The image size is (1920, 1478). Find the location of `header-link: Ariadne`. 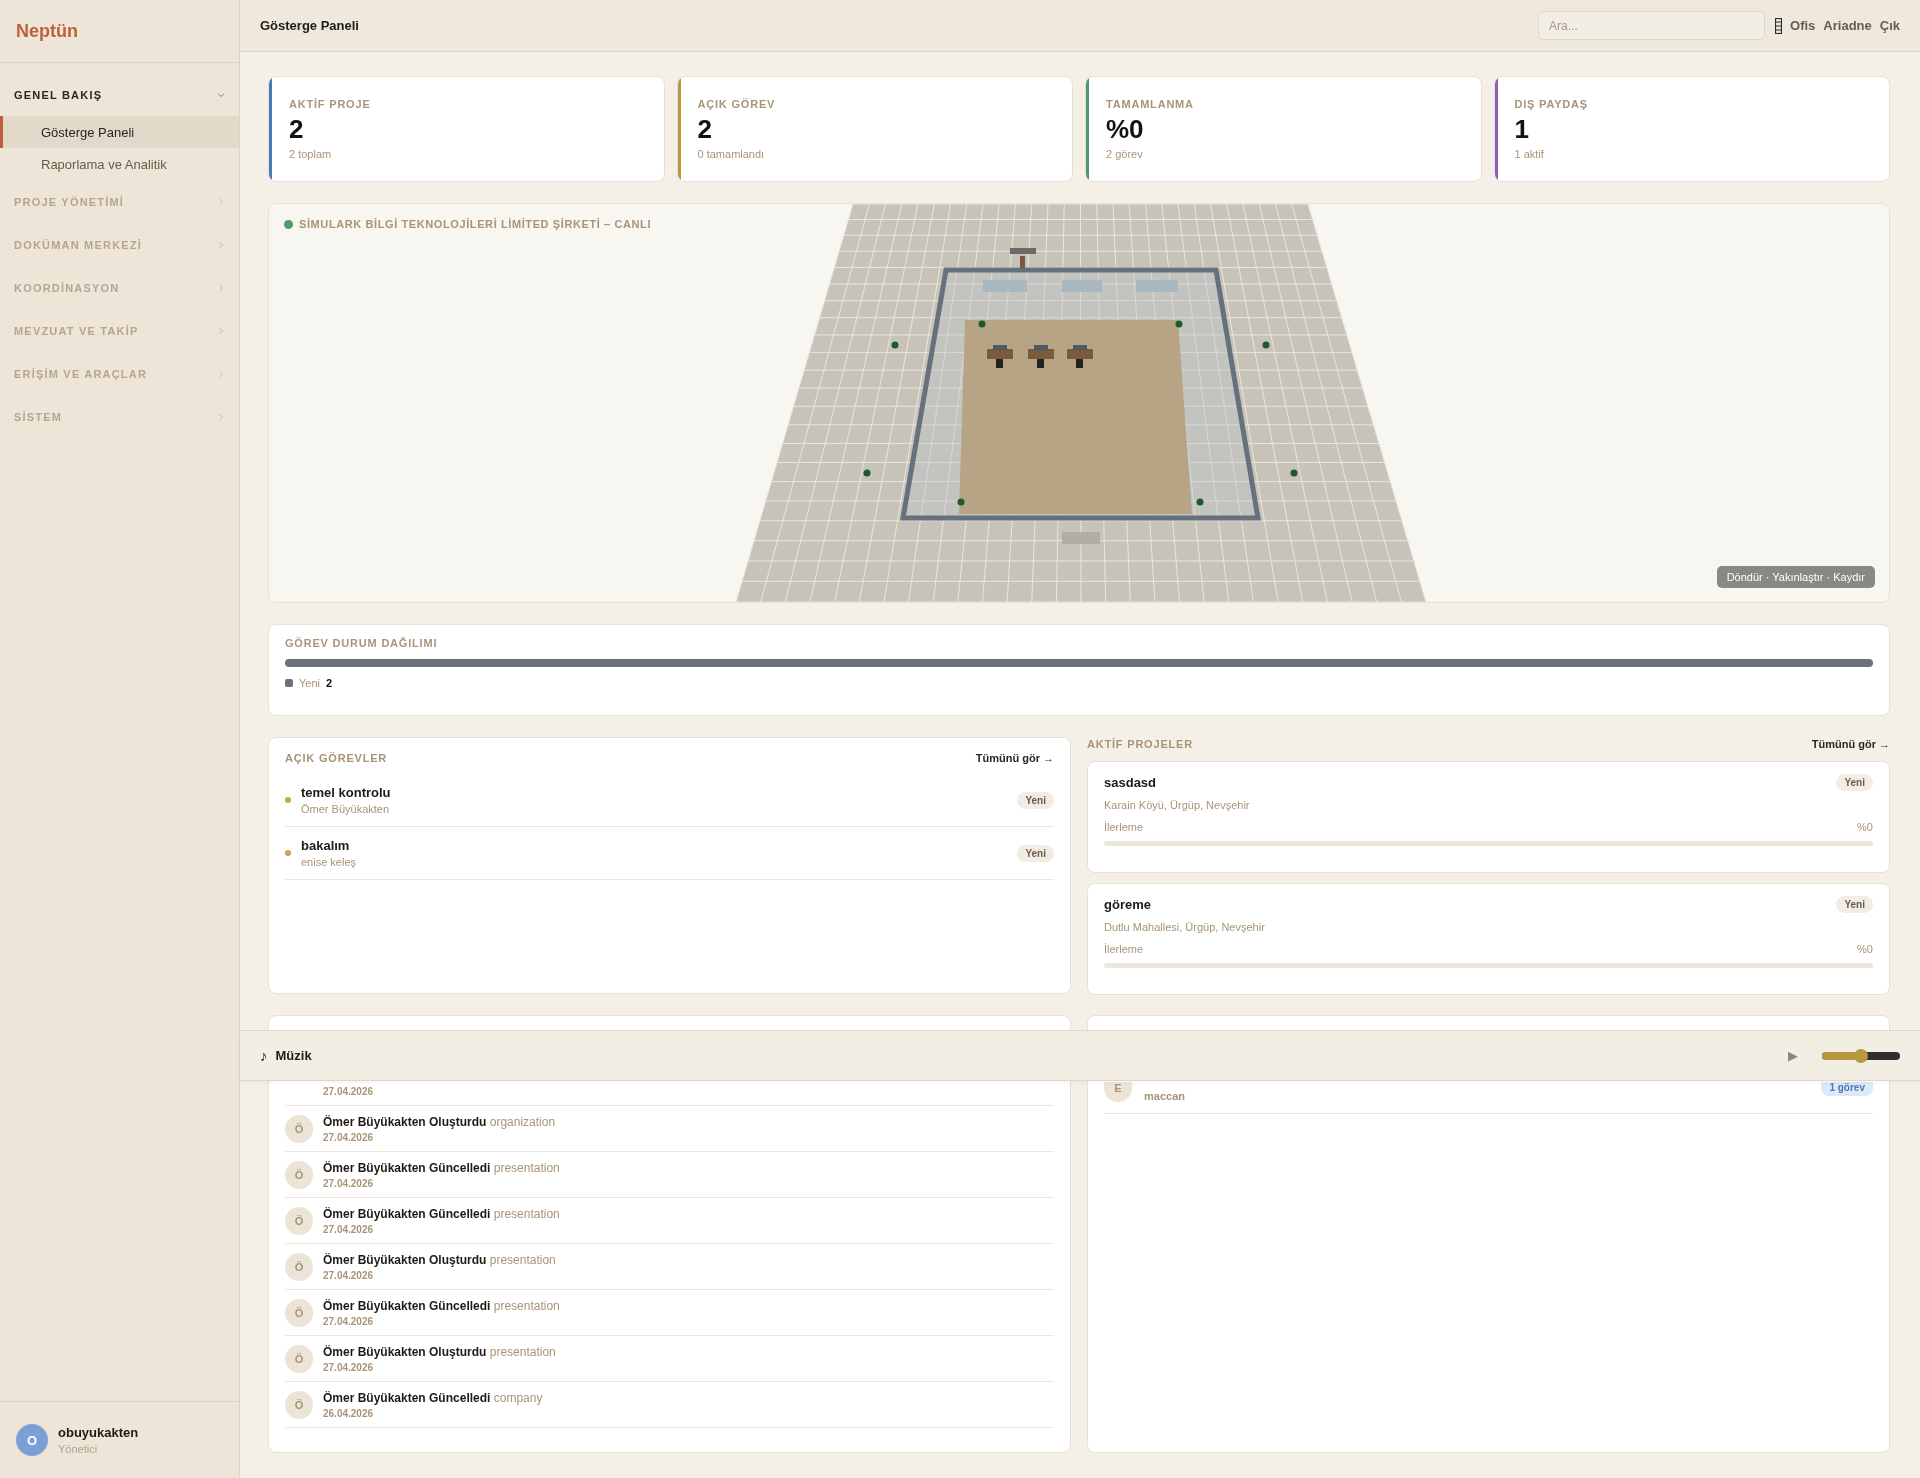

header-link: Ariadne is located at coordinates (1847, 25).